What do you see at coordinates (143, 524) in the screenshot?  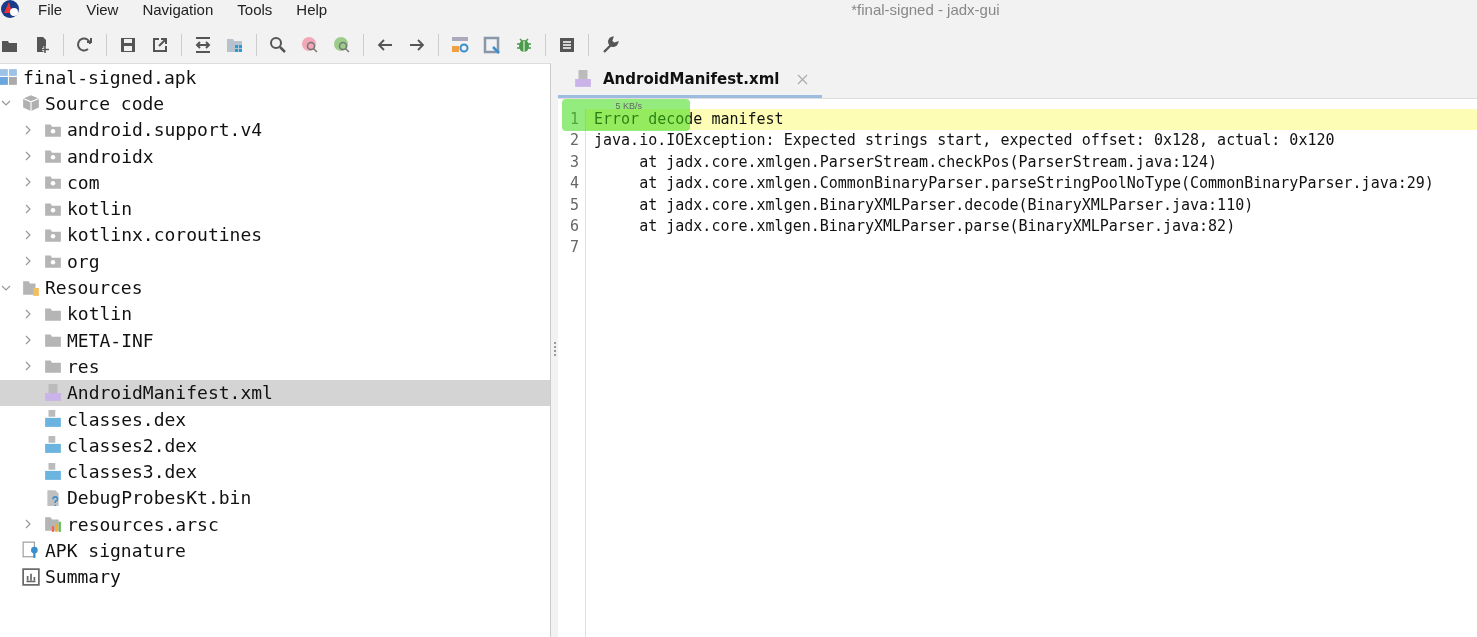 I see `tree-label: resources.arsc` at bounding box center [143, 524].